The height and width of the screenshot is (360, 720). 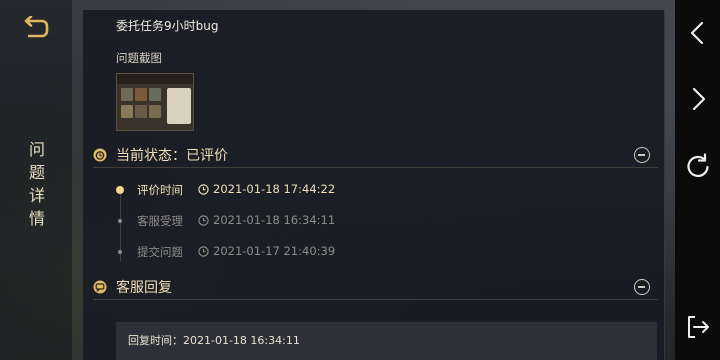 I want to click on next-button, so click(x=698, y=99).